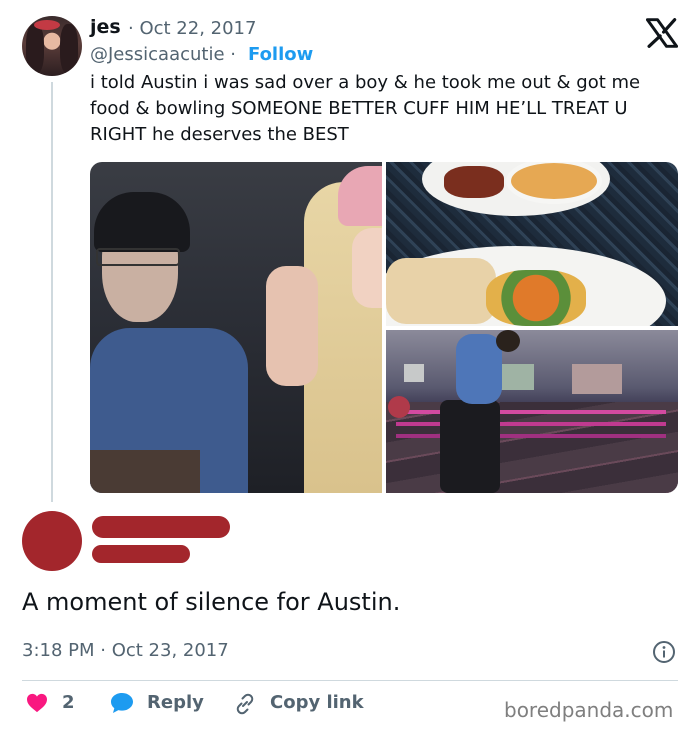 This screenshot has height=731, width=700. Describe the element at coordinates (211, 602) in the screenshot. I see `reply-text: A moment of silence for Austin.` at that location.